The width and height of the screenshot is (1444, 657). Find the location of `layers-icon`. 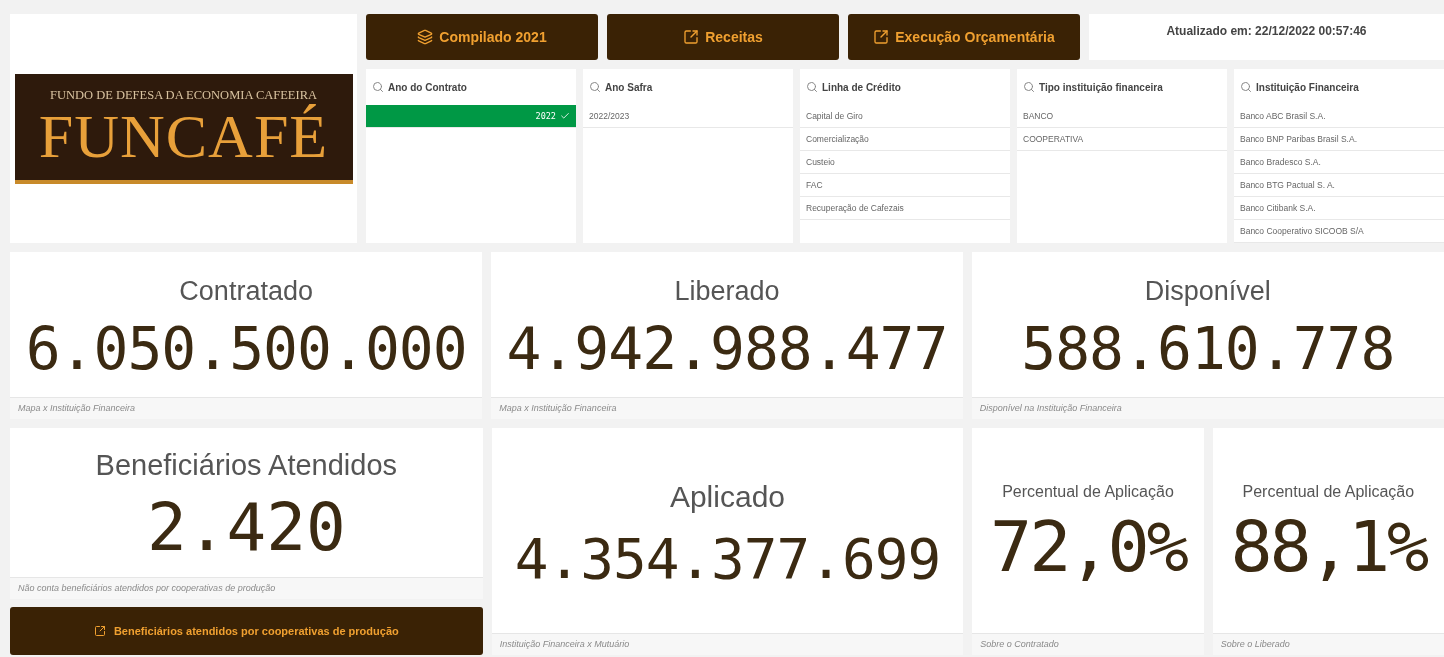

layers-icon is located at coordinates (425, 37).